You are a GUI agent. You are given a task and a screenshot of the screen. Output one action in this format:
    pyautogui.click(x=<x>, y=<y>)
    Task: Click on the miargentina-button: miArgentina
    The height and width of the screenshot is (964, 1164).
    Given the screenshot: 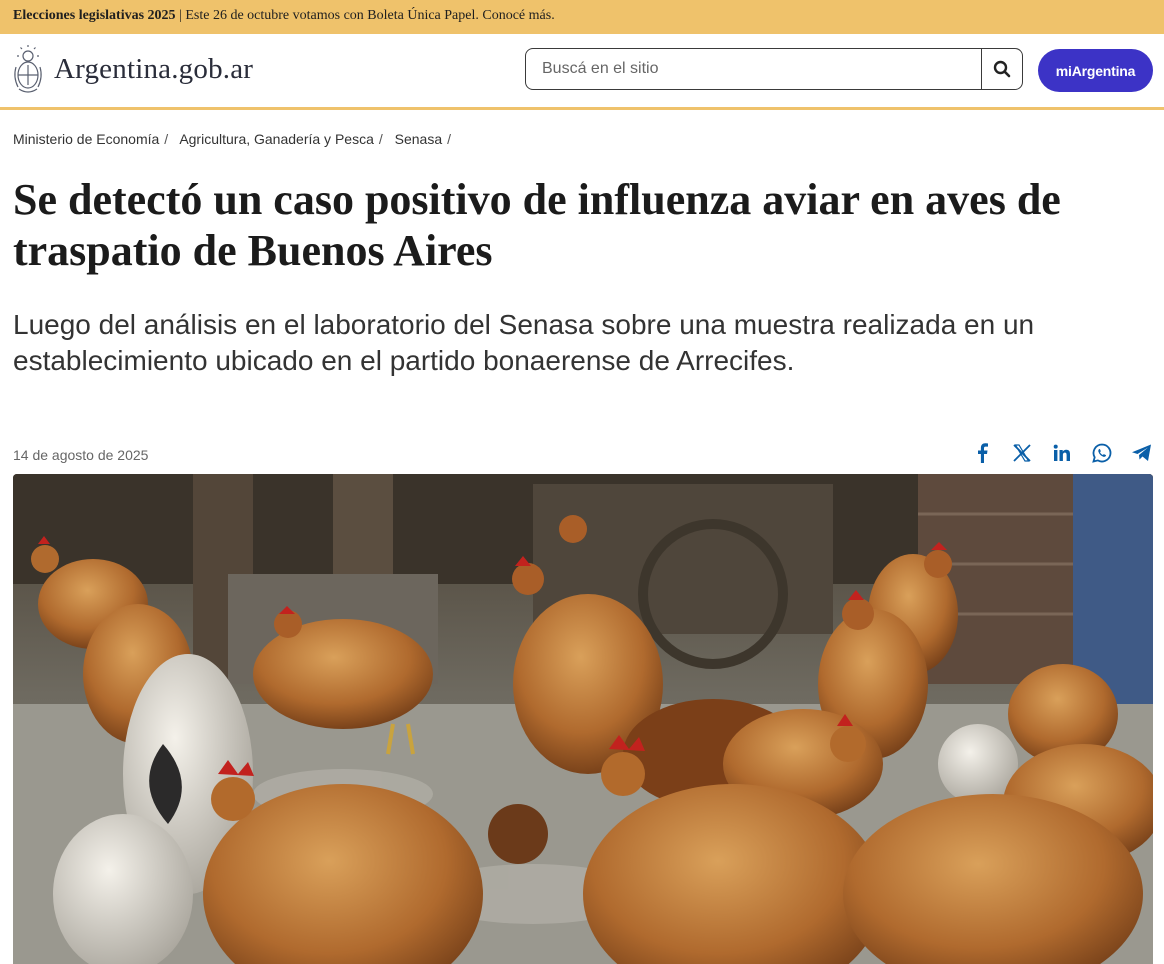 What is the action you would take?
    pyautogui.click(x=1095, y=70)
    